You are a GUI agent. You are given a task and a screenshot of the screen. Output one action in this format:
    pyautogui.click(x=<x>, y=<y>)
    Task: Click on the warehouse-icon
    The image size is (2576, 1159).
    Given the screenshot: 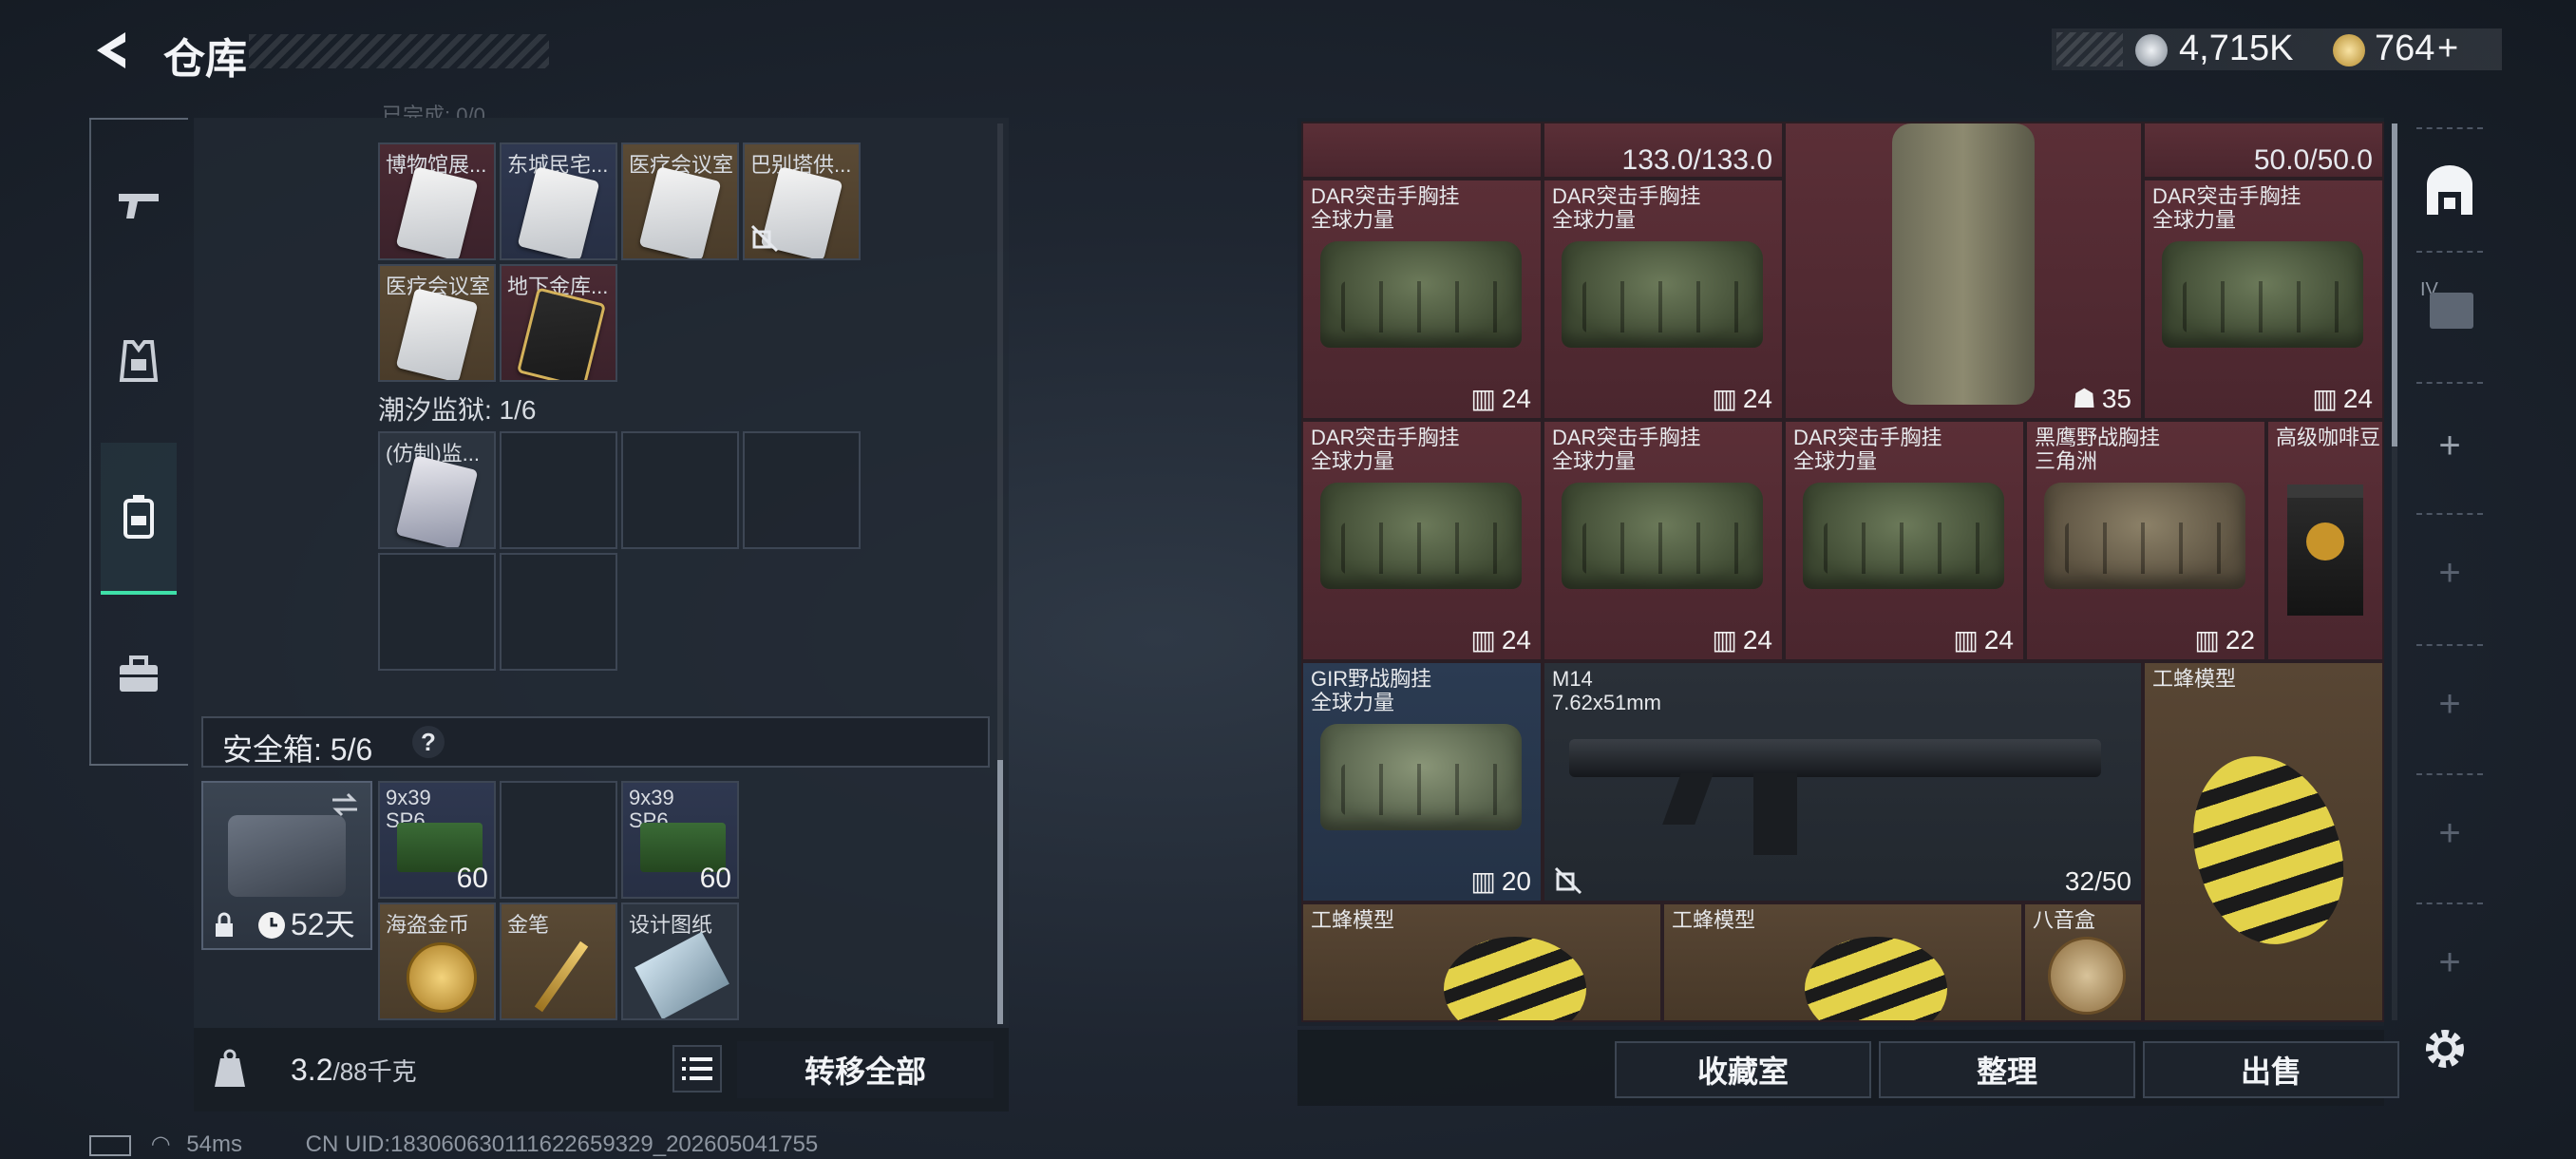 What is the action you would take?
    pyautogui.click(x=2449, y=190)
    